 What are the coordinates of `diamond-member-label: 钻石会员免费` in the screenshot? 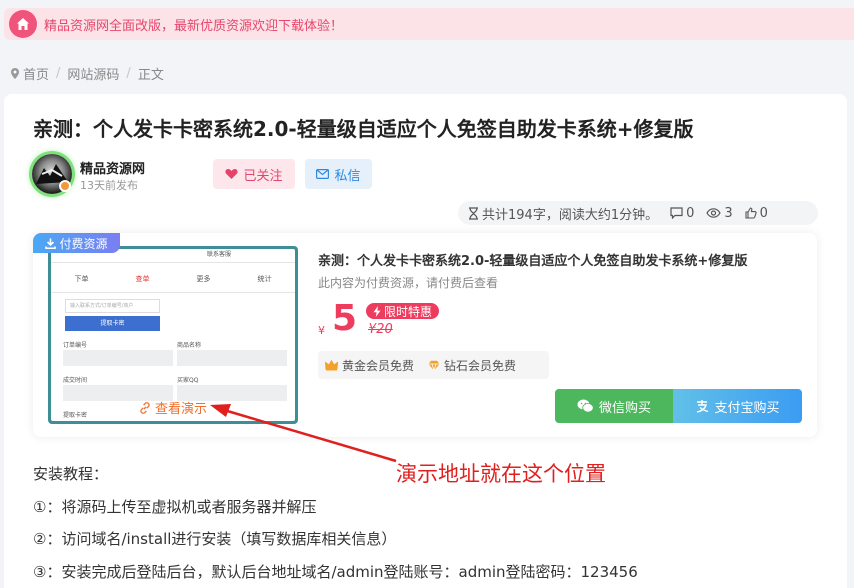 It's located at (480, 365).